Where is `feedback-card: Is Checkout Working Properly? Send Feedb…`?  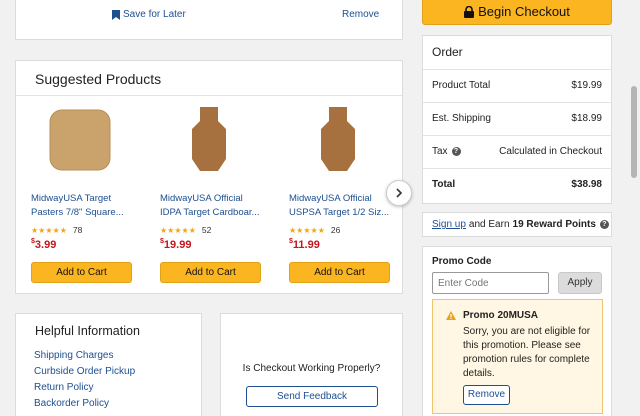 feedback-card: Is Checkout Working Properly? Send Feedb… is located at coordinates (311, 364).